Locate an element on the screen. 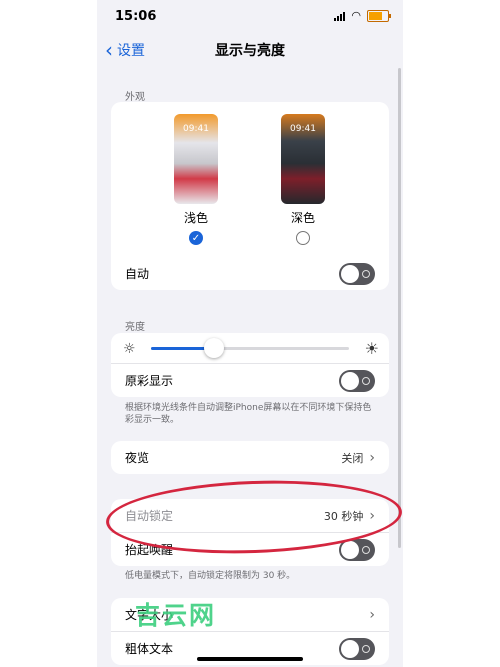 This screenshot has height=667, width=500. brightness-card: ☼ ☀ 原彩显示 is located at coordinates (250, 365).